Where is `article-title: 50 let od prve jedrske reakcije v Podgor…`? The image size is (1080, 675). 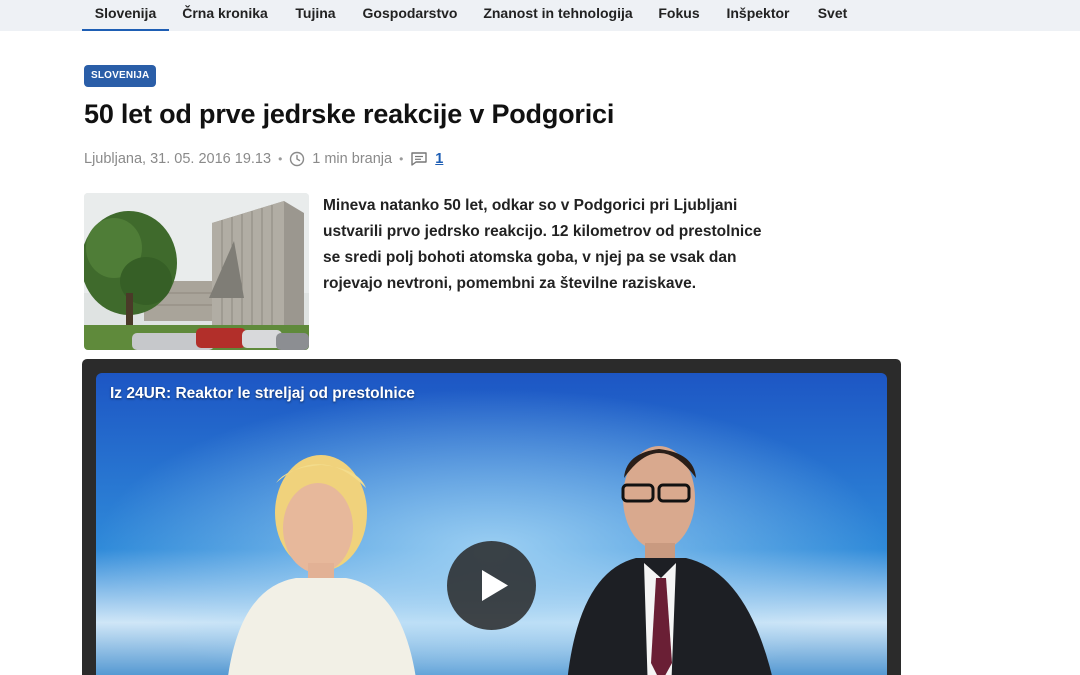 article-title: 50 let od prve jedrske reakcije v Podgor… is located at coordinates (349, 114).